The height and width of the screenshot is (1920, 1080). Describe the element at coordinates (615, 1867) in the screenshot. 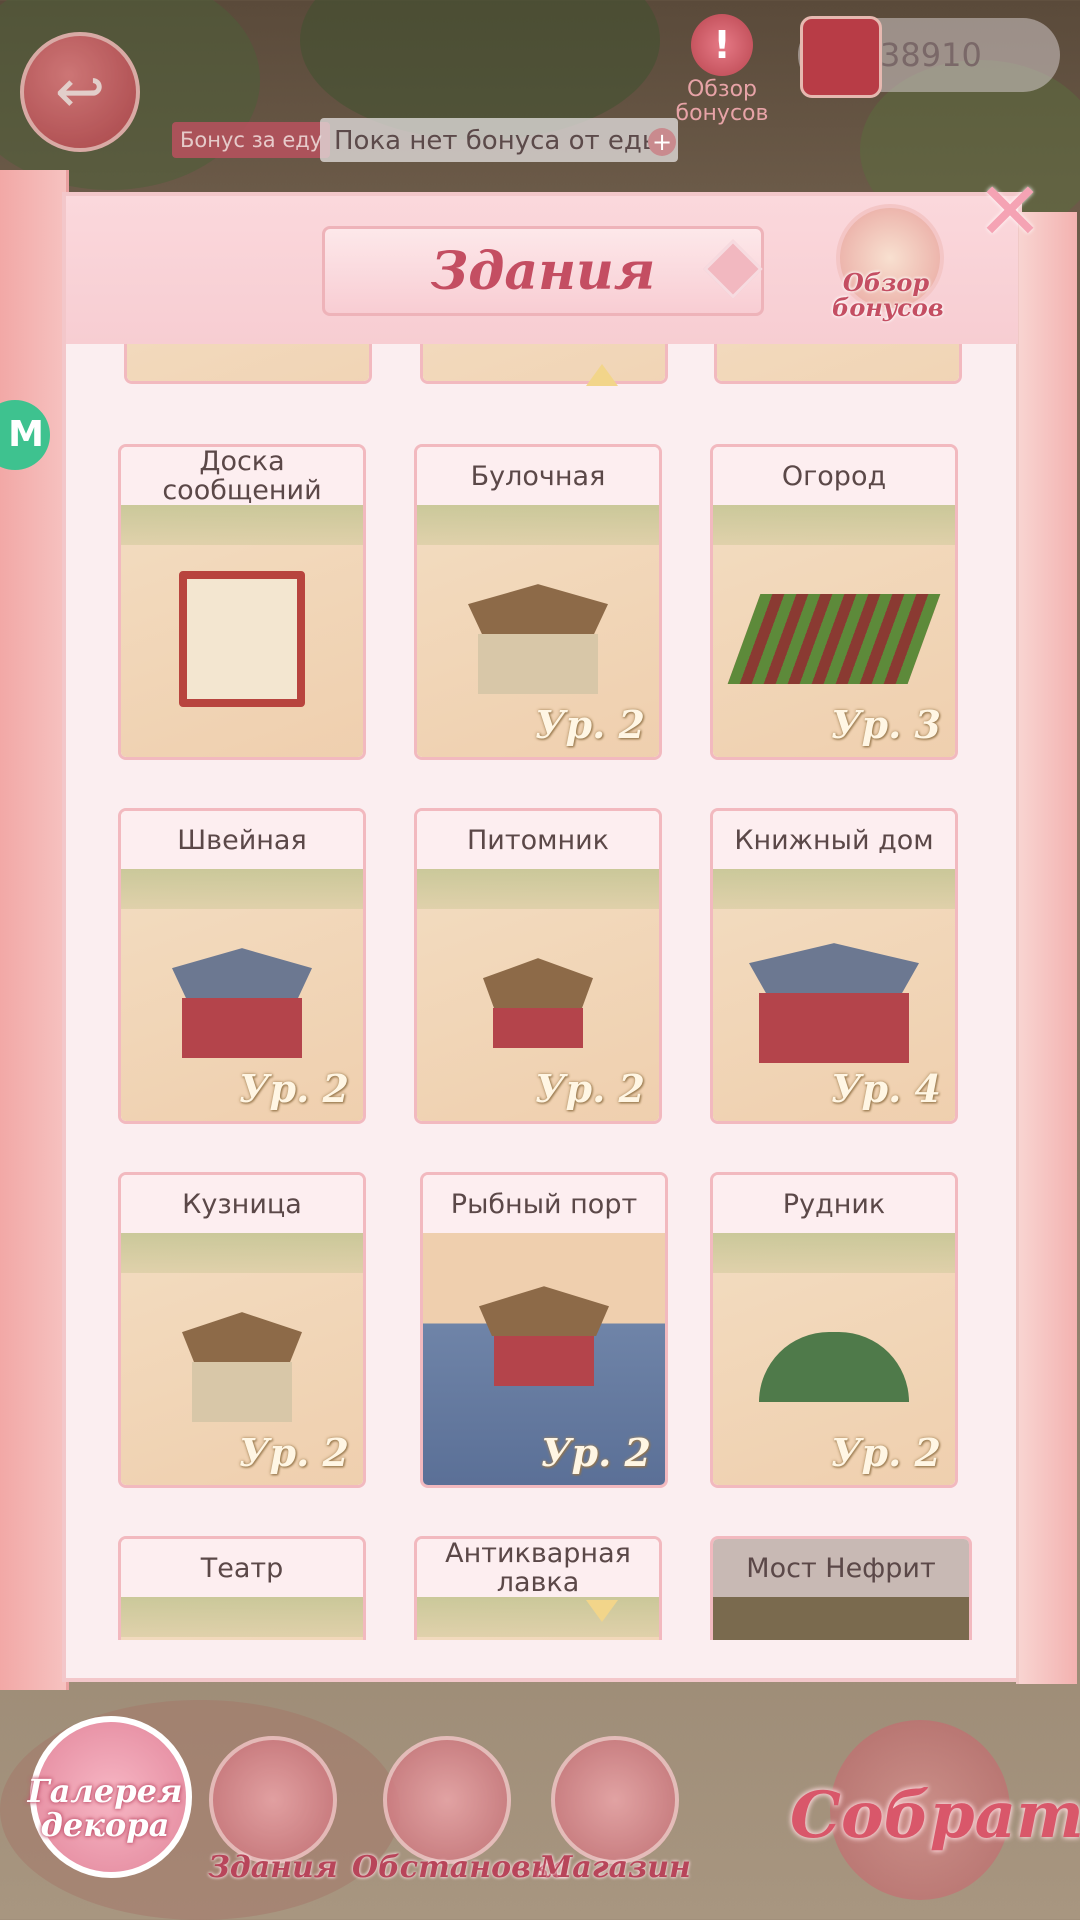

I see `nav-shop-label: Магазин` at that location.